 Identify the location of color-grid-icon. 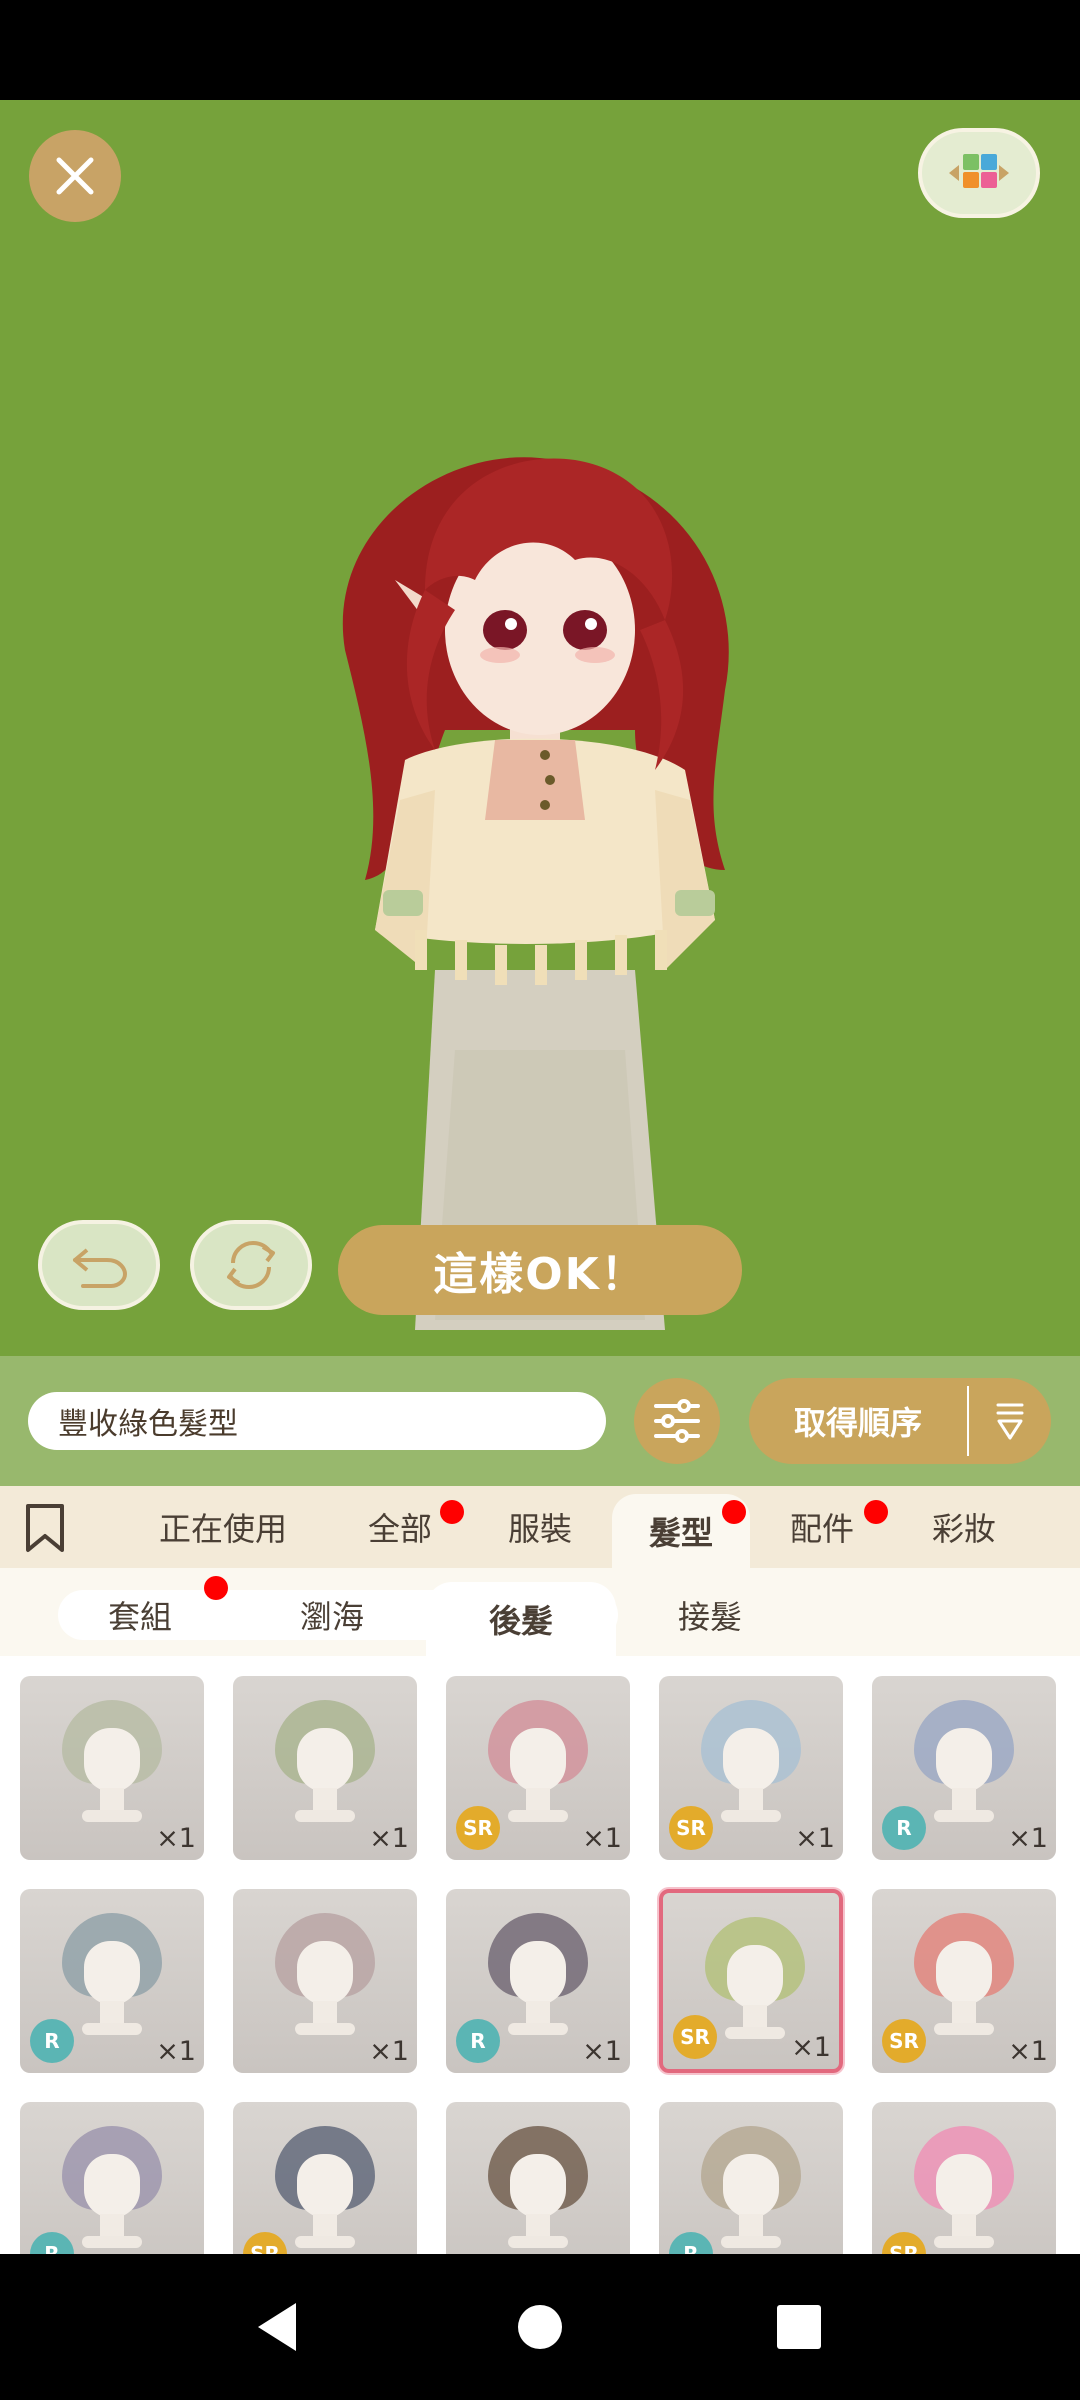
(979, 171).